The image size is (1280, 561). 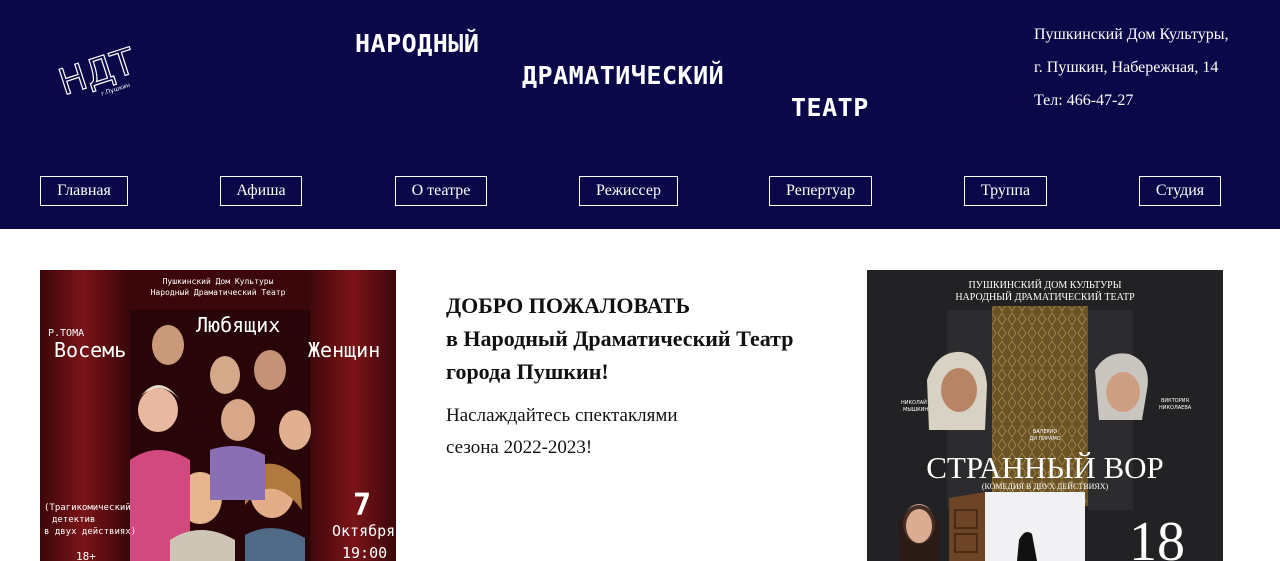 What do you see at coordinates (362, 505) in the screenshot?
I see `poster-left-day: 7` at bounding box center [362, 505].